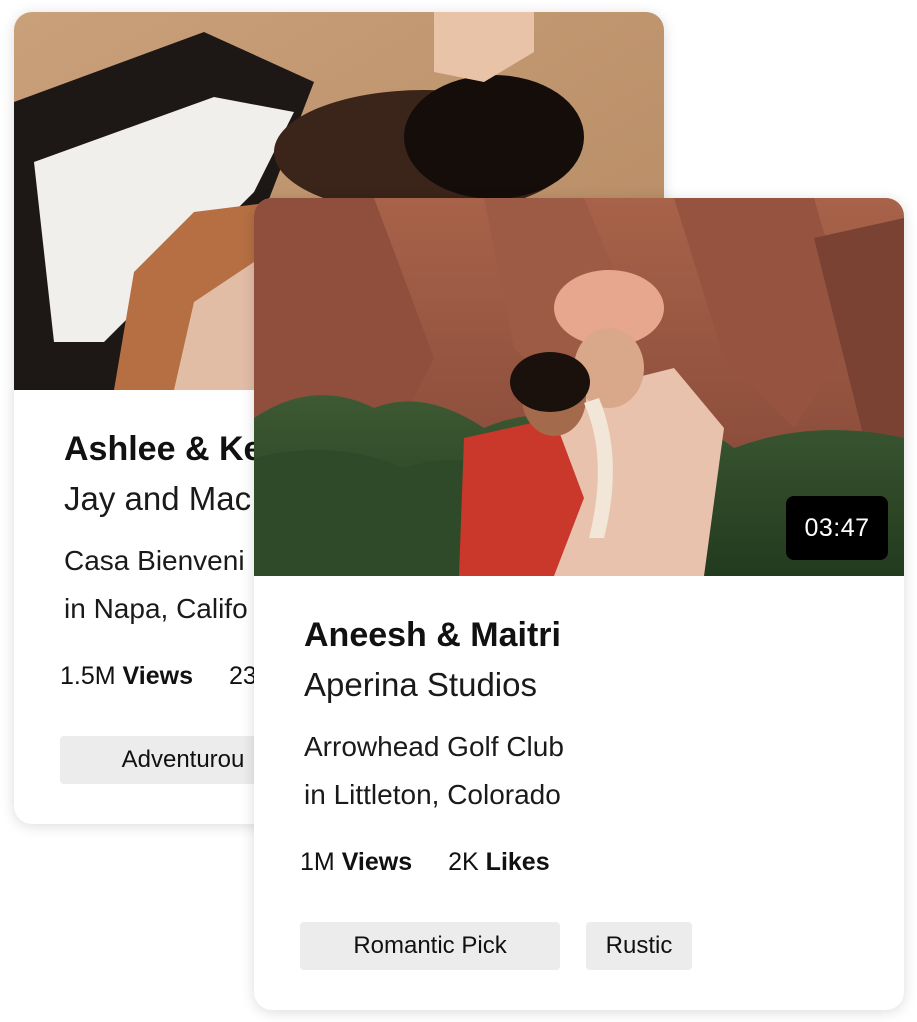 This screenshot has height=1022, width=917. Describe the element at coordinates (156, 585) in the screenshot. I see `venue-location: Casa Bienveni in Napa, Califo` at that location.